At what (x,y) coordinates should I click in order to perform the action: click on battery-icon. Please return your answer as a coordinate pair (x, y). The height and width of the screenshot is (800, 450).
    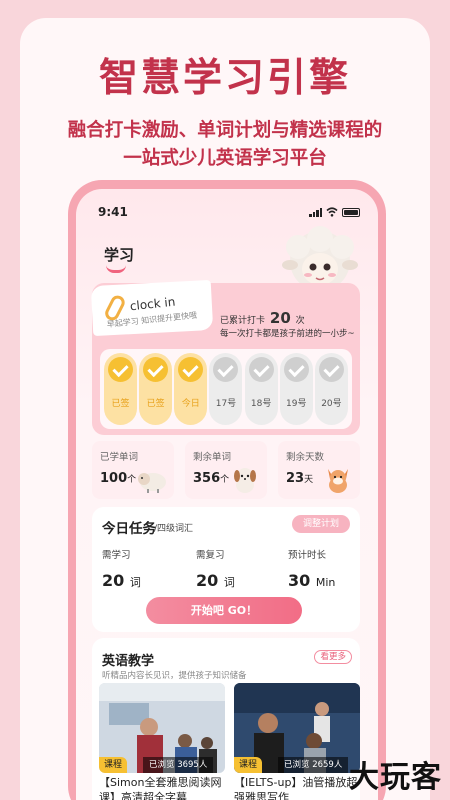
    Looking at the image, I should click on (351, 212).